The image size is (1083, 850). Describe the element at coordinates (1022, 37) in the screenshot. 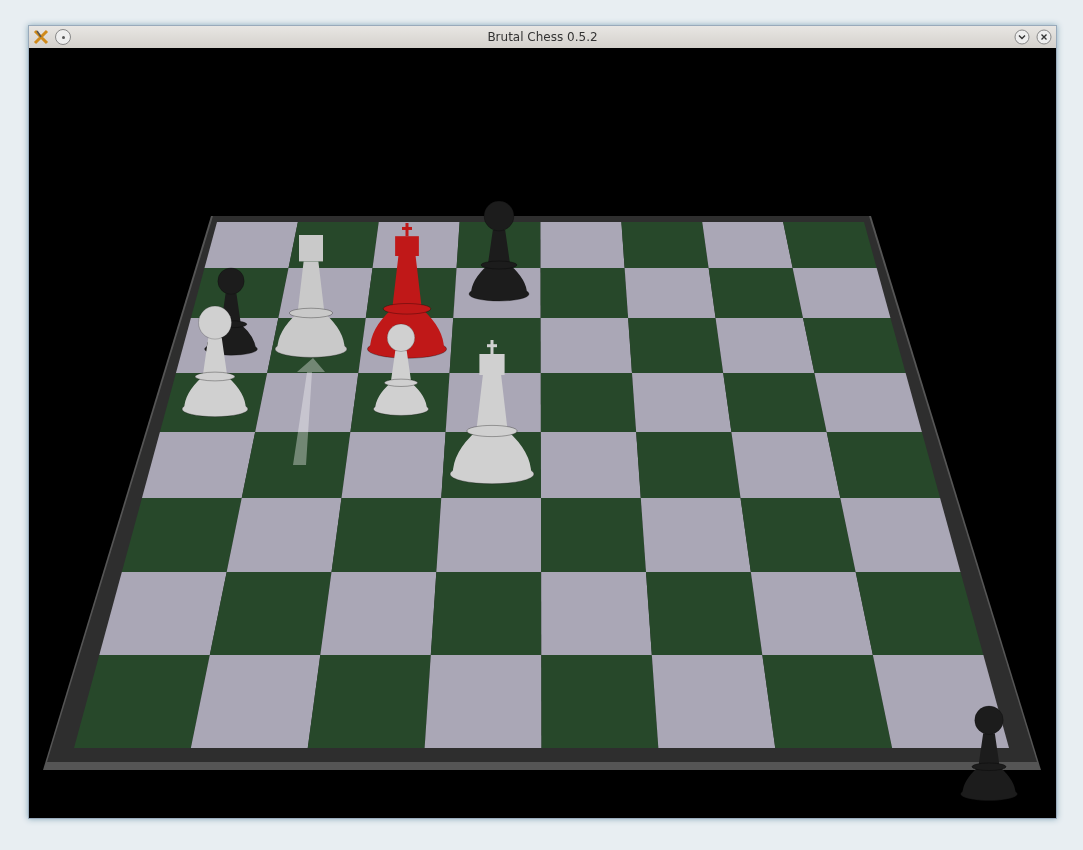

I see `minimize-icon` at that location.